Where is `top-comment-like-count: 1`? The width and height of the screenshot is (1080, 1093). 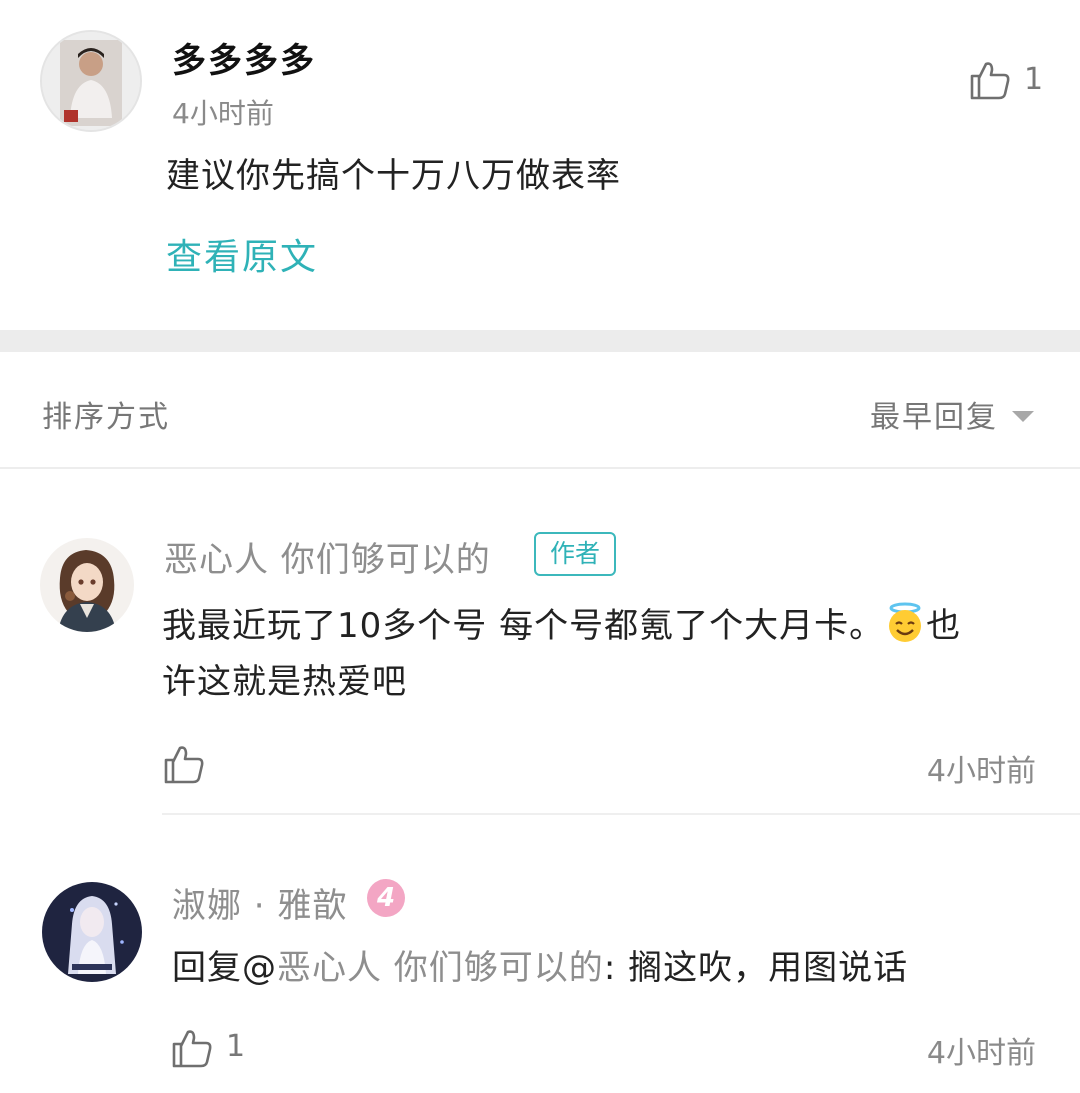
top-comment-like-count: 1 is located at coordinates (1034, 79).